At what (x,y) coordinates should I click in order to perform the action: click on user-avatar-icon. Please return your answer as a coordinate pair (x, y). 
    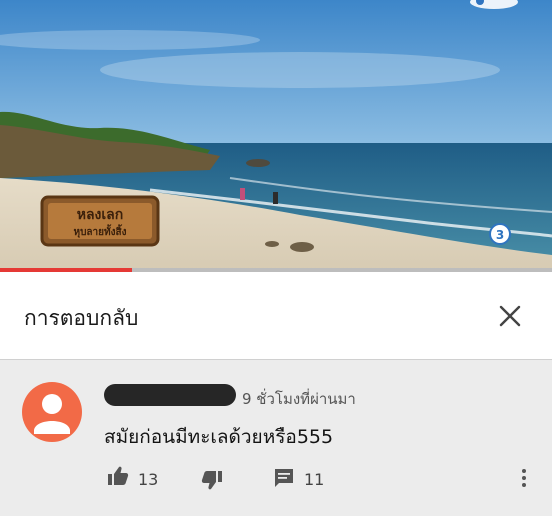
    Looking at the image, I should click on (52, 414).